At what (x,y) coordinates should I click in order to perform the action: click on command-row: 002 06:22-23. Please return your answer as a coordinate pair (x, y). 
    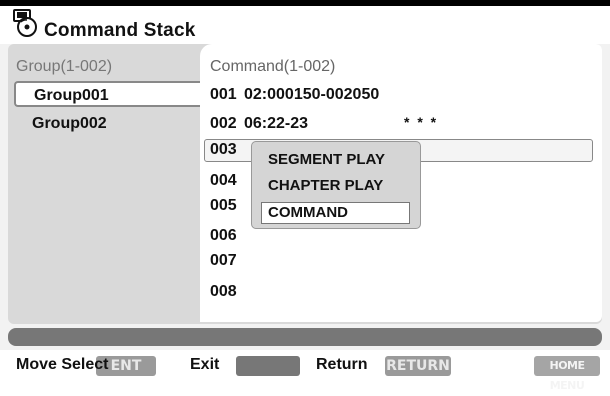
    Looking at the image, I should click on (259, 124).